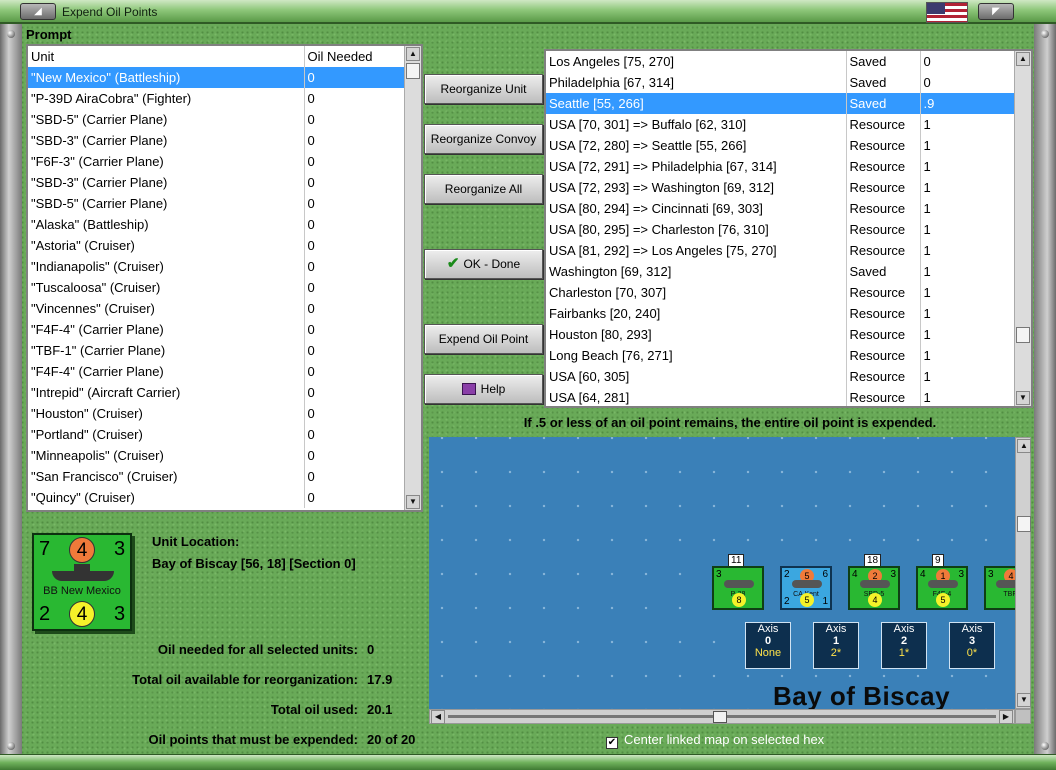  I want to click on oil-source-row: Fairbanks [20, 240] Resource 1, so click(781, 313).